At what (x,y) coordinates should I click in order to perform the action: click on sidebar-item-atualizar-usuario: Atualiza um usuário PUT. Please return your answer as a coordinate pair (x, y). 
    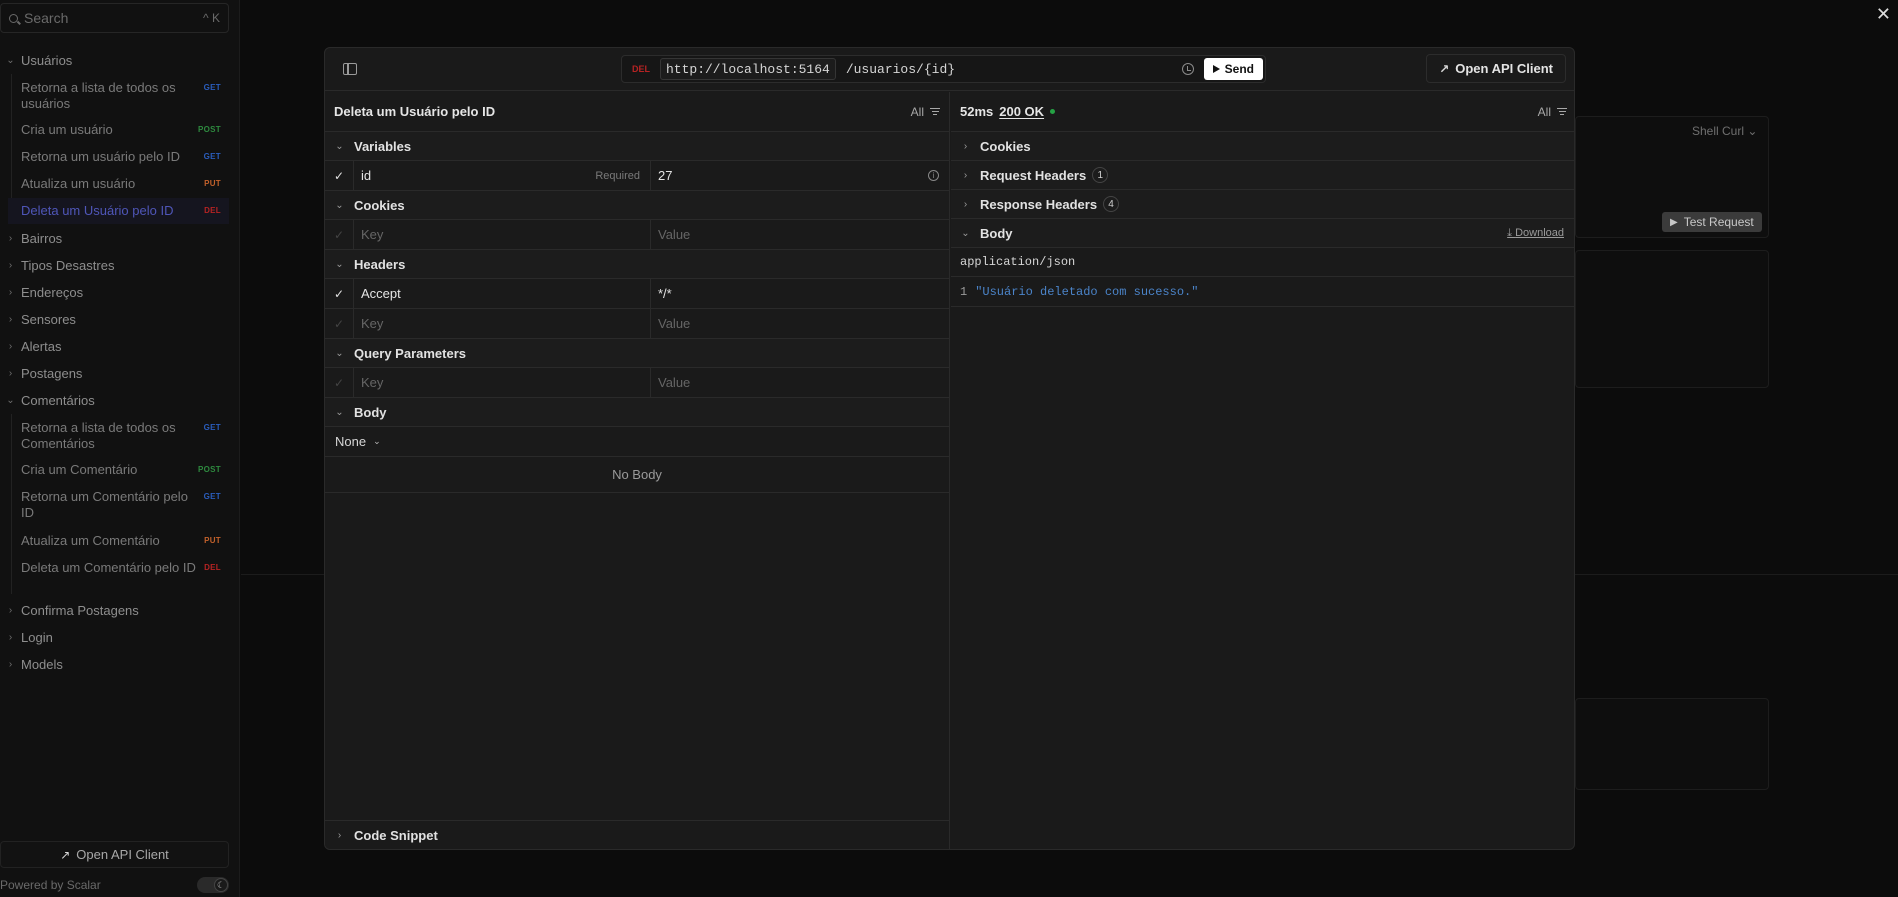
    Looking at the image, I should click on (118, 184).